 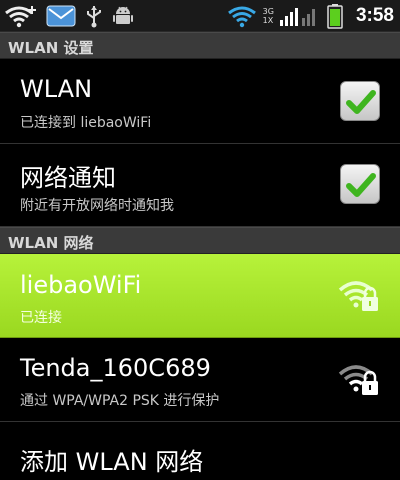 I want to click on network-type-1x: 1X, so click(x=268, y=20).